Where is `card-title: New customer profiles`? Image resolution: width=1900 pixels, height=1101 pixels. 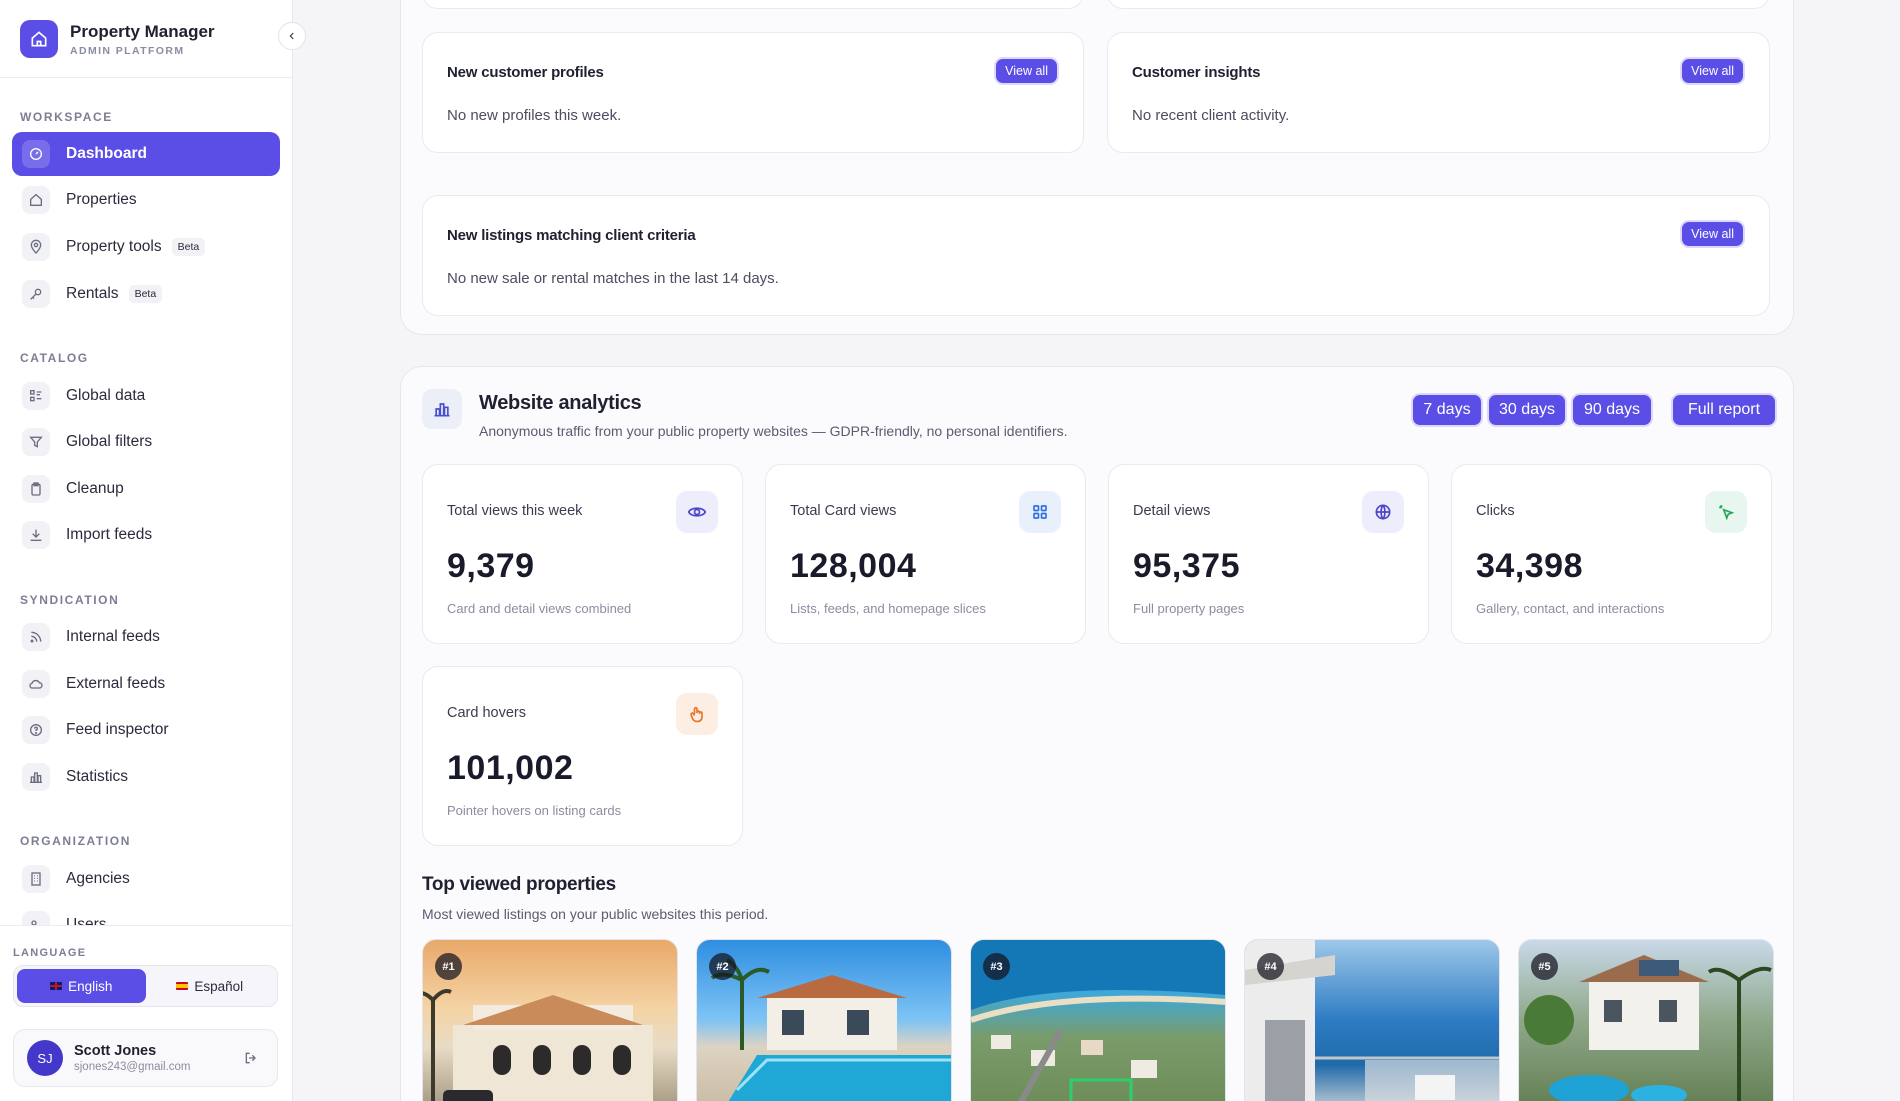 card-title: New customer profiles is located at coordinates (525, 72).